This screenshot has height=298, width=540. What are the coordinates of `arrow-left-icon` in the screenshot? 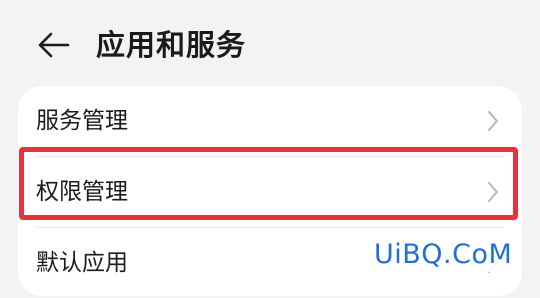 It's located at (54, 45).